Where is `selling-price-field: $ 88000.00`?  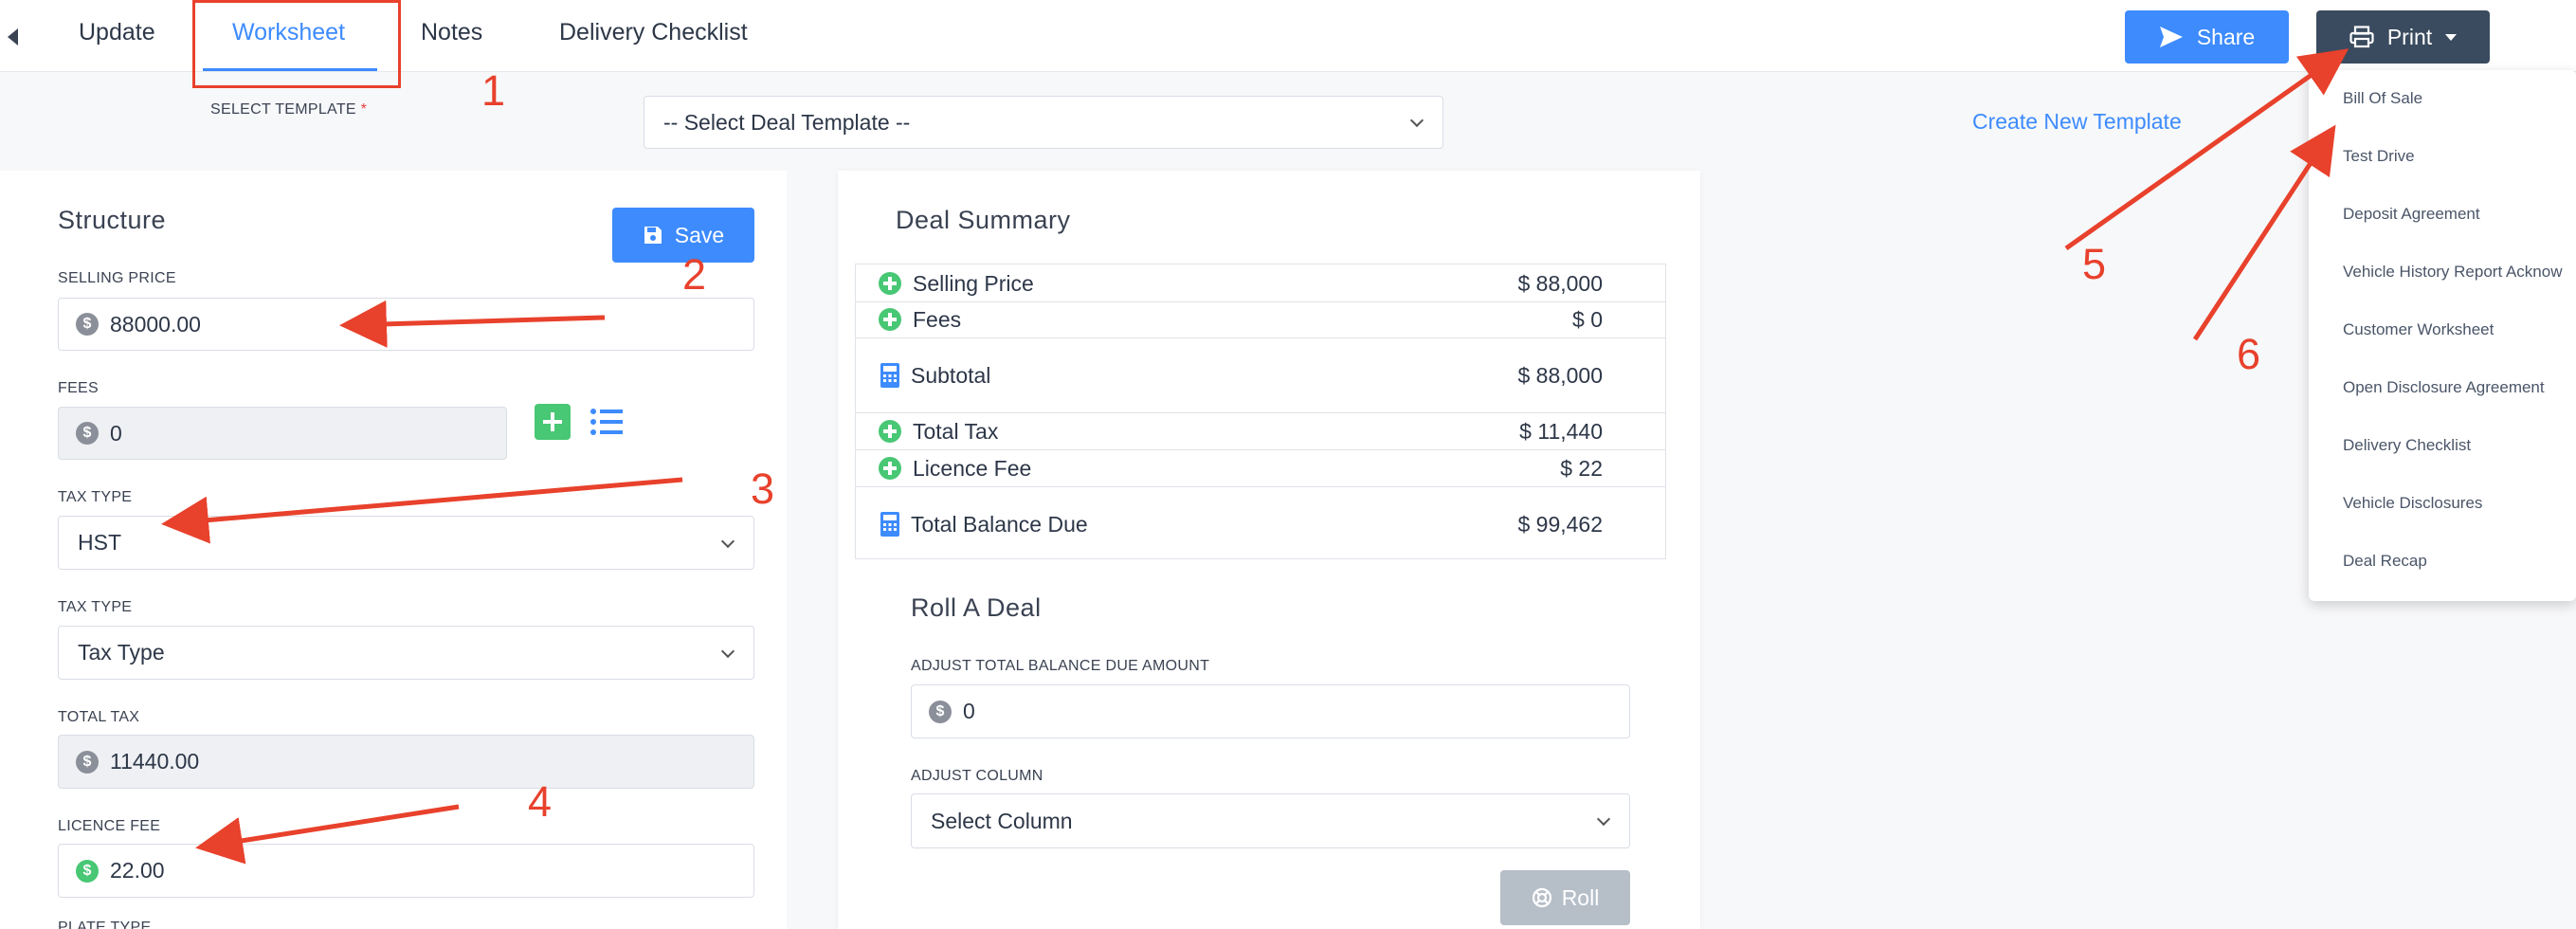 selling-price-field: $ 88000.00 is located at coordinates (406, 324).